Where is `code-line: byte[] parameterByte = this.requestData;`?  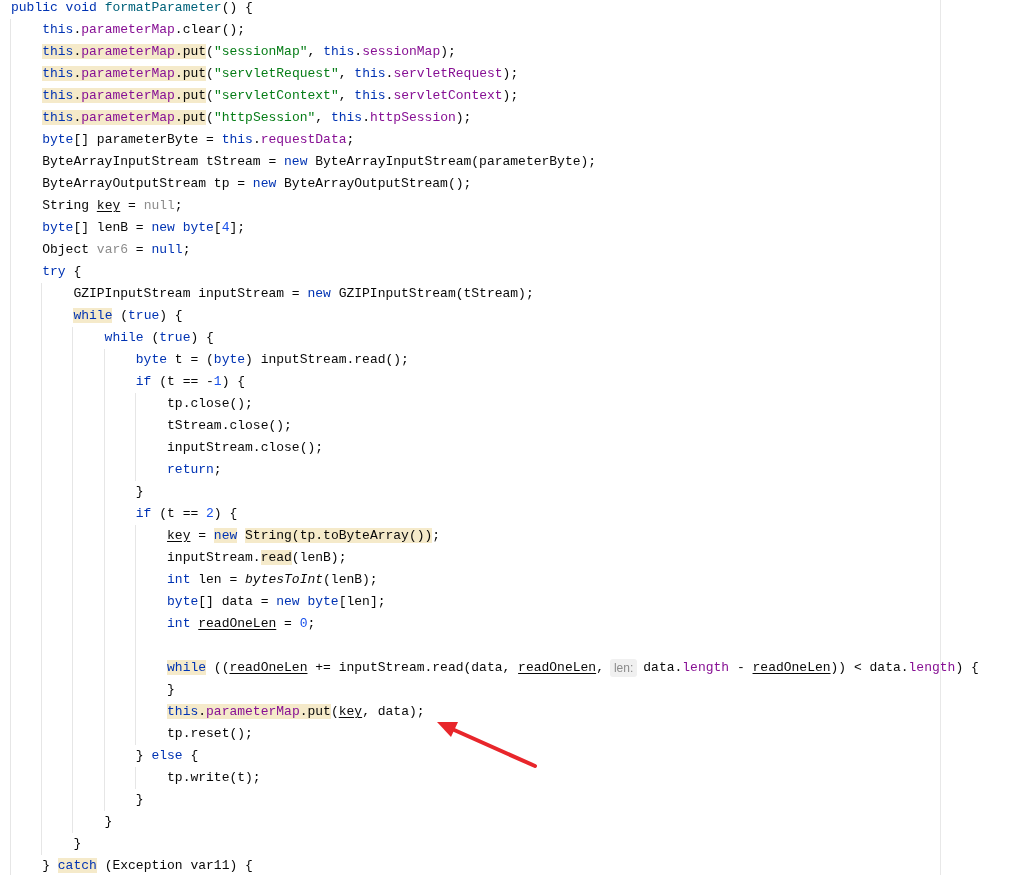 code-line: byte[] parameterByte = this.requestData; is located at coordinates (198, 140).